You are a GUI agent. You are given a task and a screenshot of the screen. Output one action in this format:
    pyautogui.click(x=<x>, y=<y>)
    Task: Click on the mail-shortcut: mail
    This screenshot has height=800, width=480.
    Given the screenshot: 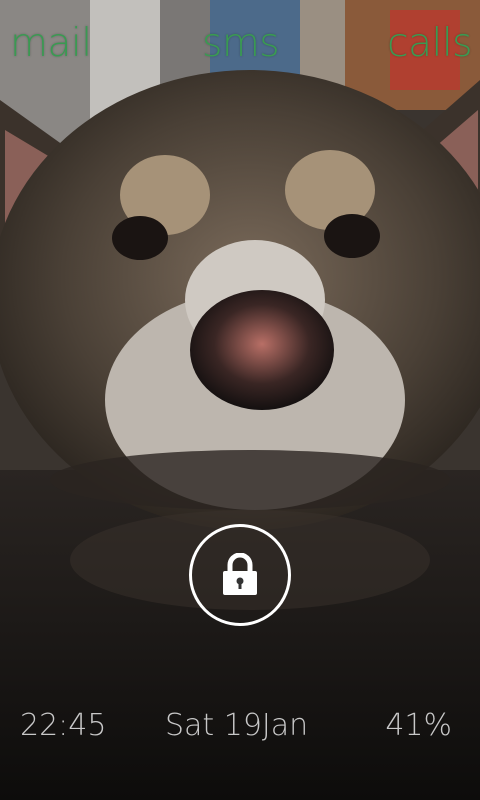 What is the action you would take?
    pyautogui.click(x=51, y=44)
    